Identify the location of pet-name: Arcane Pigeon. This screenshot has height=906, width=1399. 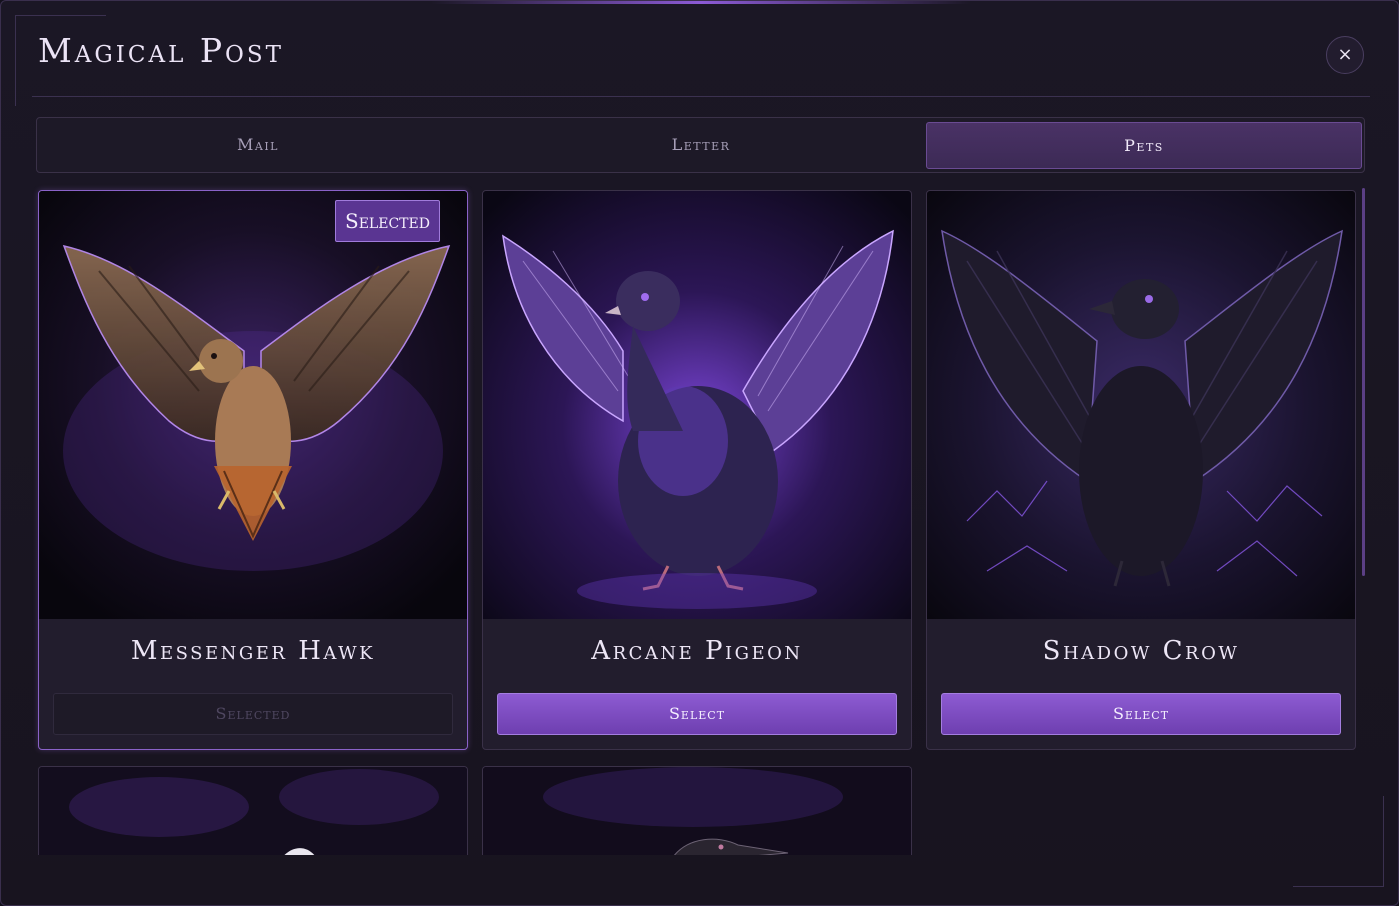
(697, 651).